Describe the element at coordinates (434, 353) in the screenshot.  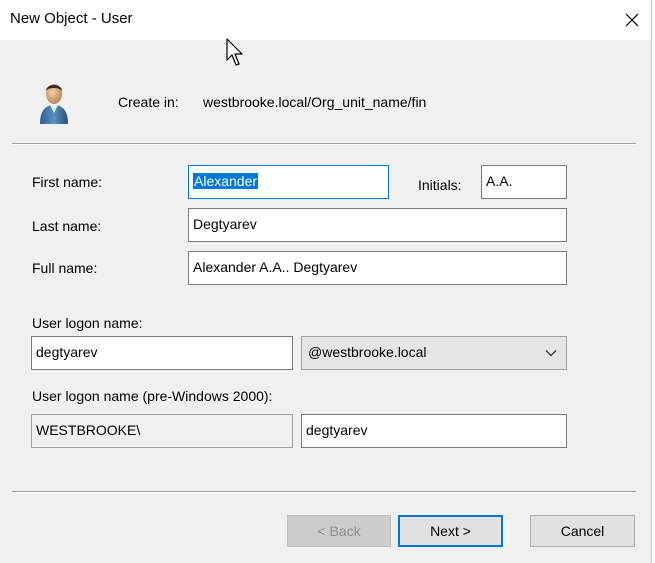
I see `domain-suffix-select: @westbrooke.local` at that location.